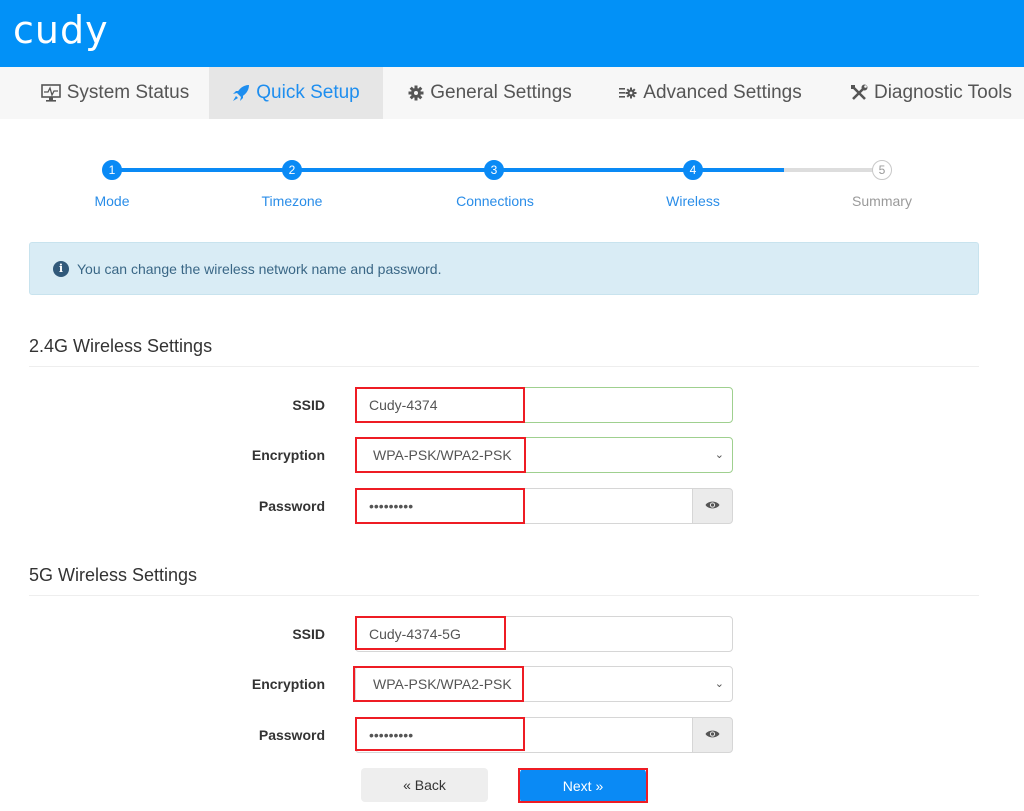 This screenshot has height=811, width=1024. I want to click on info-circle-icon: i, so click(61, 268).